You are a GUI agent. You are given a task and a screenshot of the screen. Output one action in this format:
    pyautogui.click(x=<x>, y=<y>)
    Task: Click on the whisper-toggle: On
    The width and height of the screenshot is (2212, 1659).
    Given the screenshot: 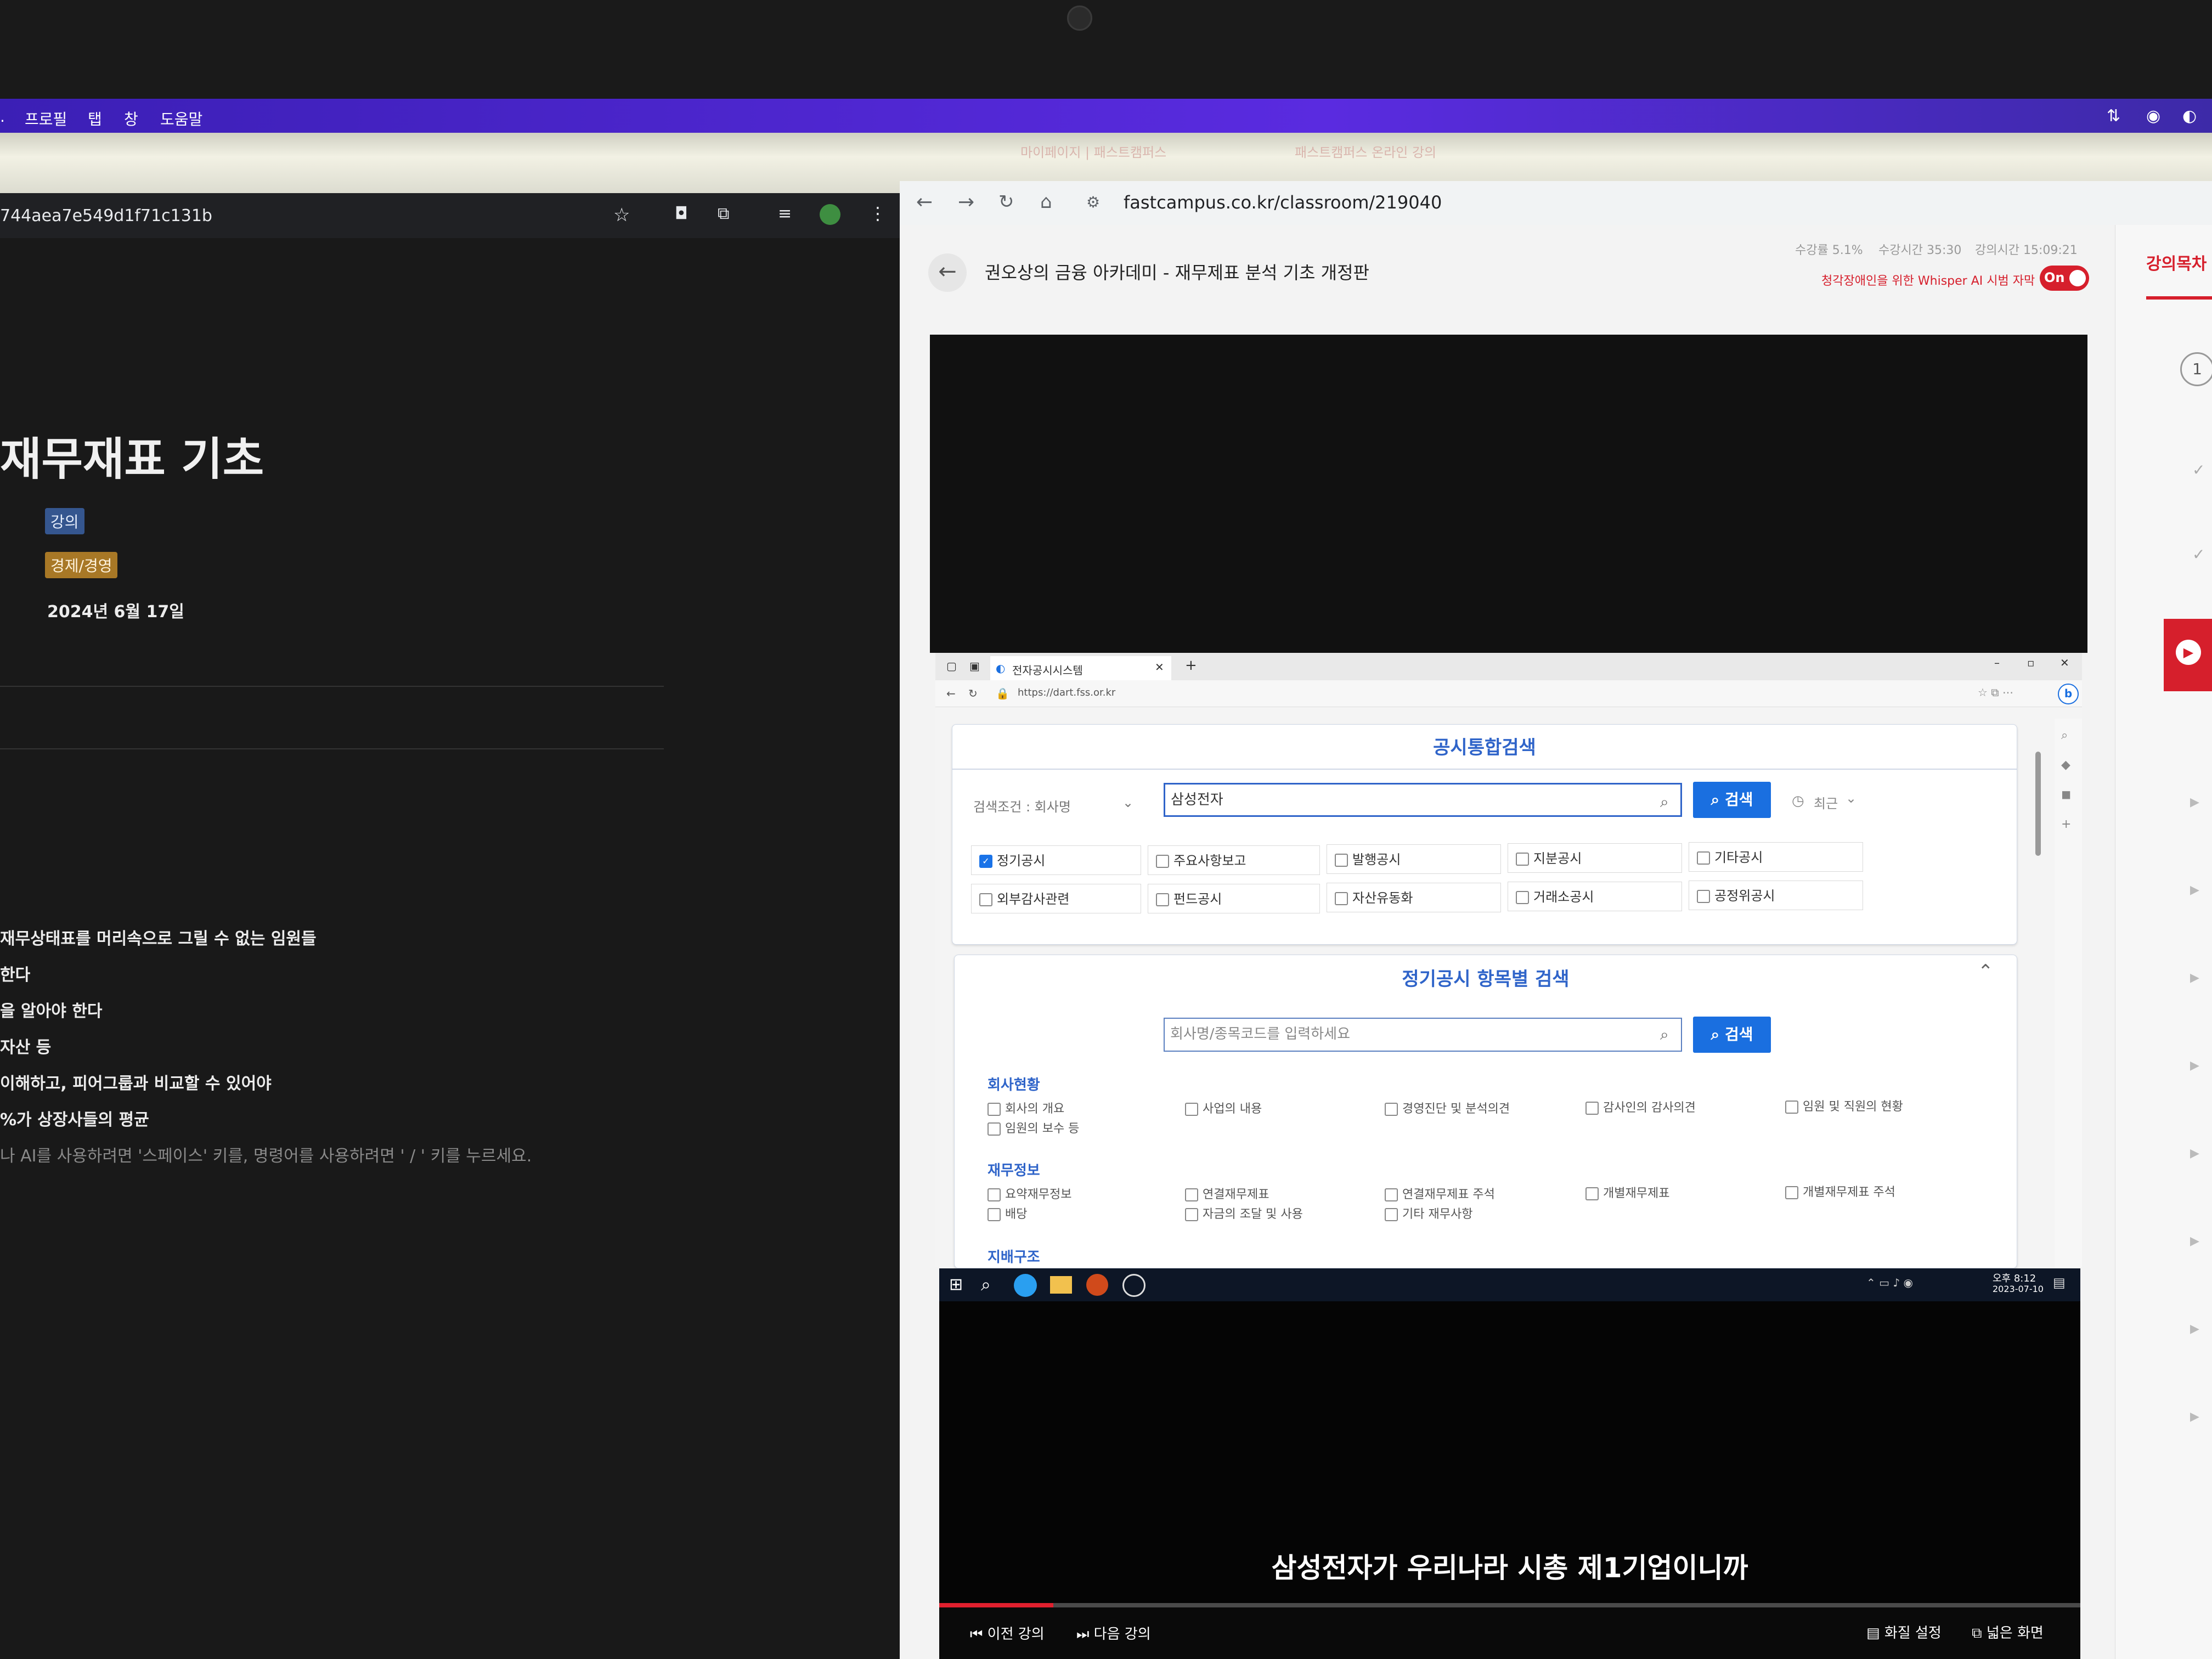 What is the action you would take?
    pyautogui.click(x=2064, y=278)
    